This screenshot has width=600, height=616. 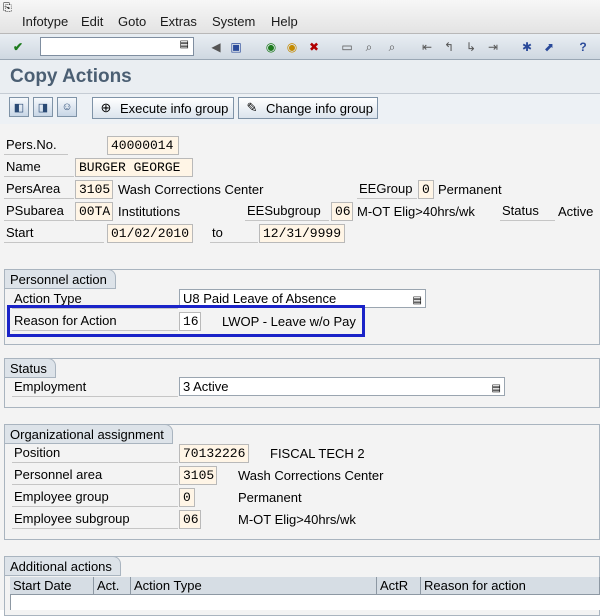 What do you see at coordinates (71, 76) in the screenshot?
I see `page-title: Copy Actions` at bounding box center [71, 76].